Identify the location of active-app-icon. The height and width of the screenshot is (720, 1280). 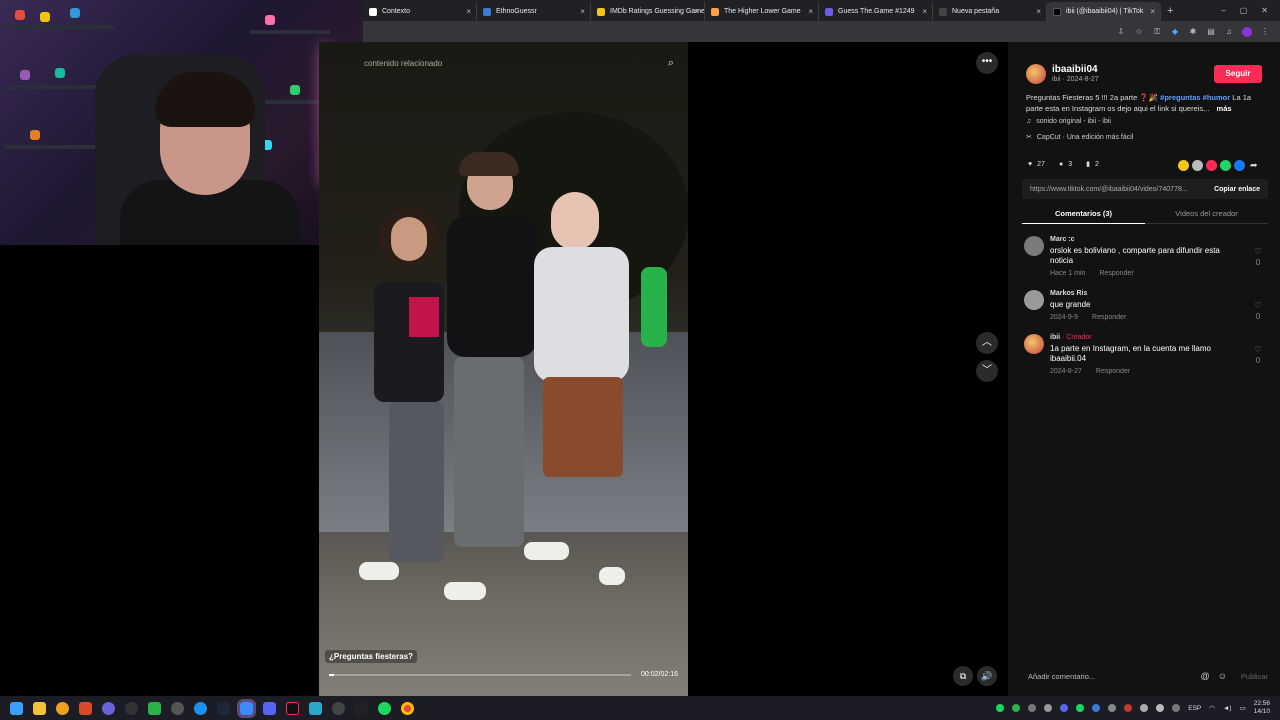
(246, 708).